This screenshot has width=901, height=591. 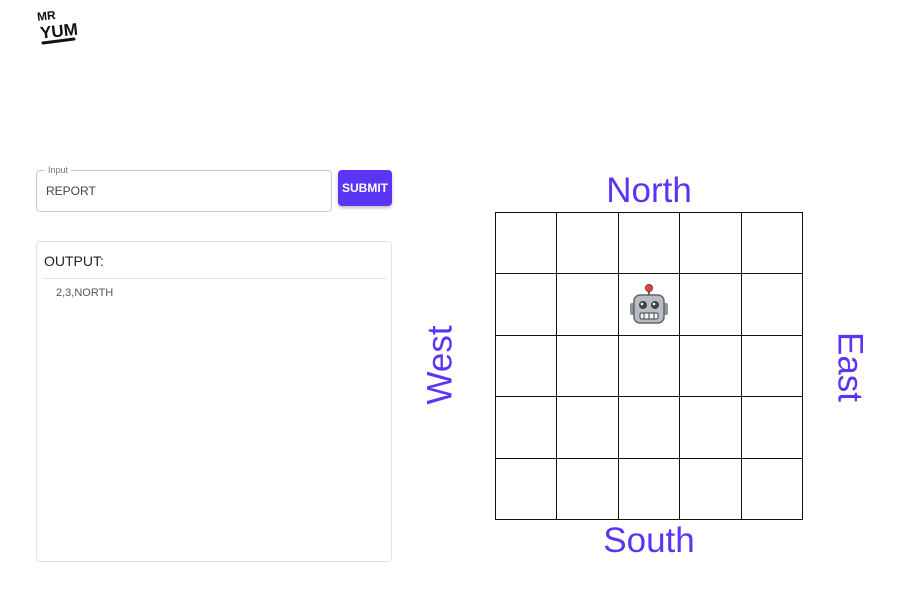 What do you see at coordinates (440, 365) in the screenshot?
I see `west-label: West` at bounding box center [440, 365].